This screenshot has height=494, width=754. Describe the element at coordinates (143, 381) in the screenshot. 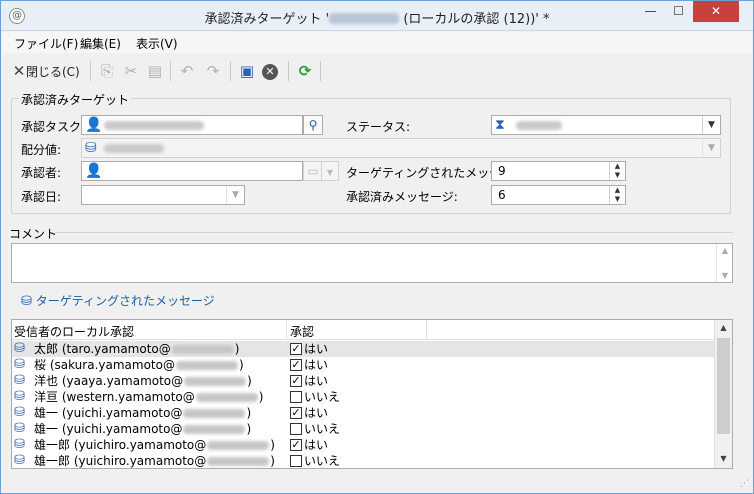

I see `recipient-name: 洋也 (yaaya.yamamoto@)` at that location.